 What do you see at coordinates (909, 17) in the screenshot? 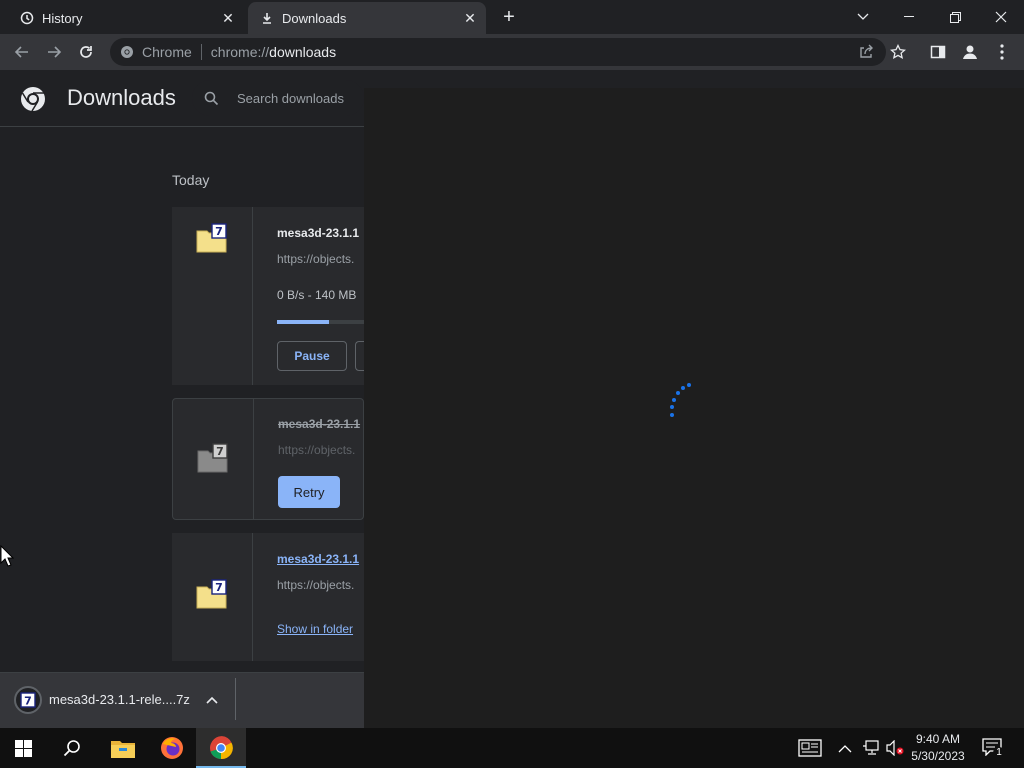
I see `minimize-button` at bounding box center [909, 17].